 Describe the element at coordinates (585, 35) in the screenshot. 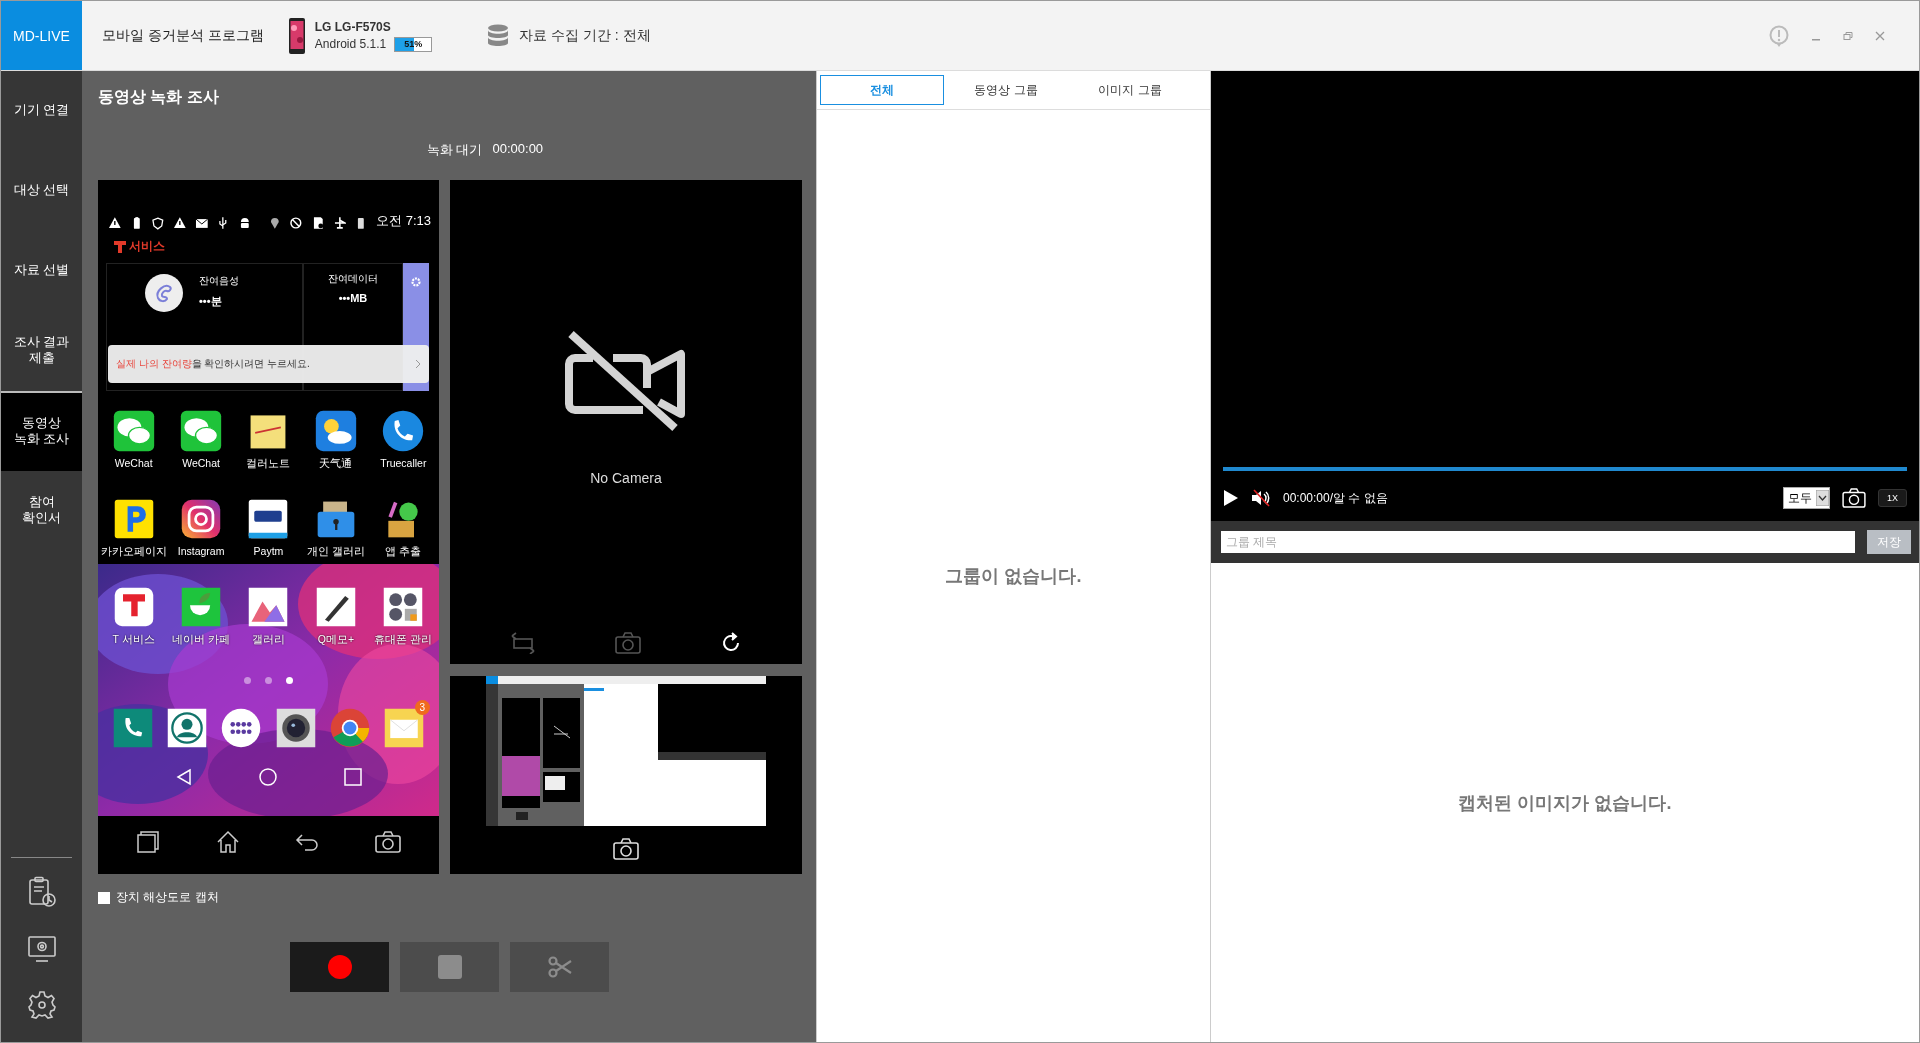

I see `collection-period: 자료 수집 기간 : 전체` at that location.